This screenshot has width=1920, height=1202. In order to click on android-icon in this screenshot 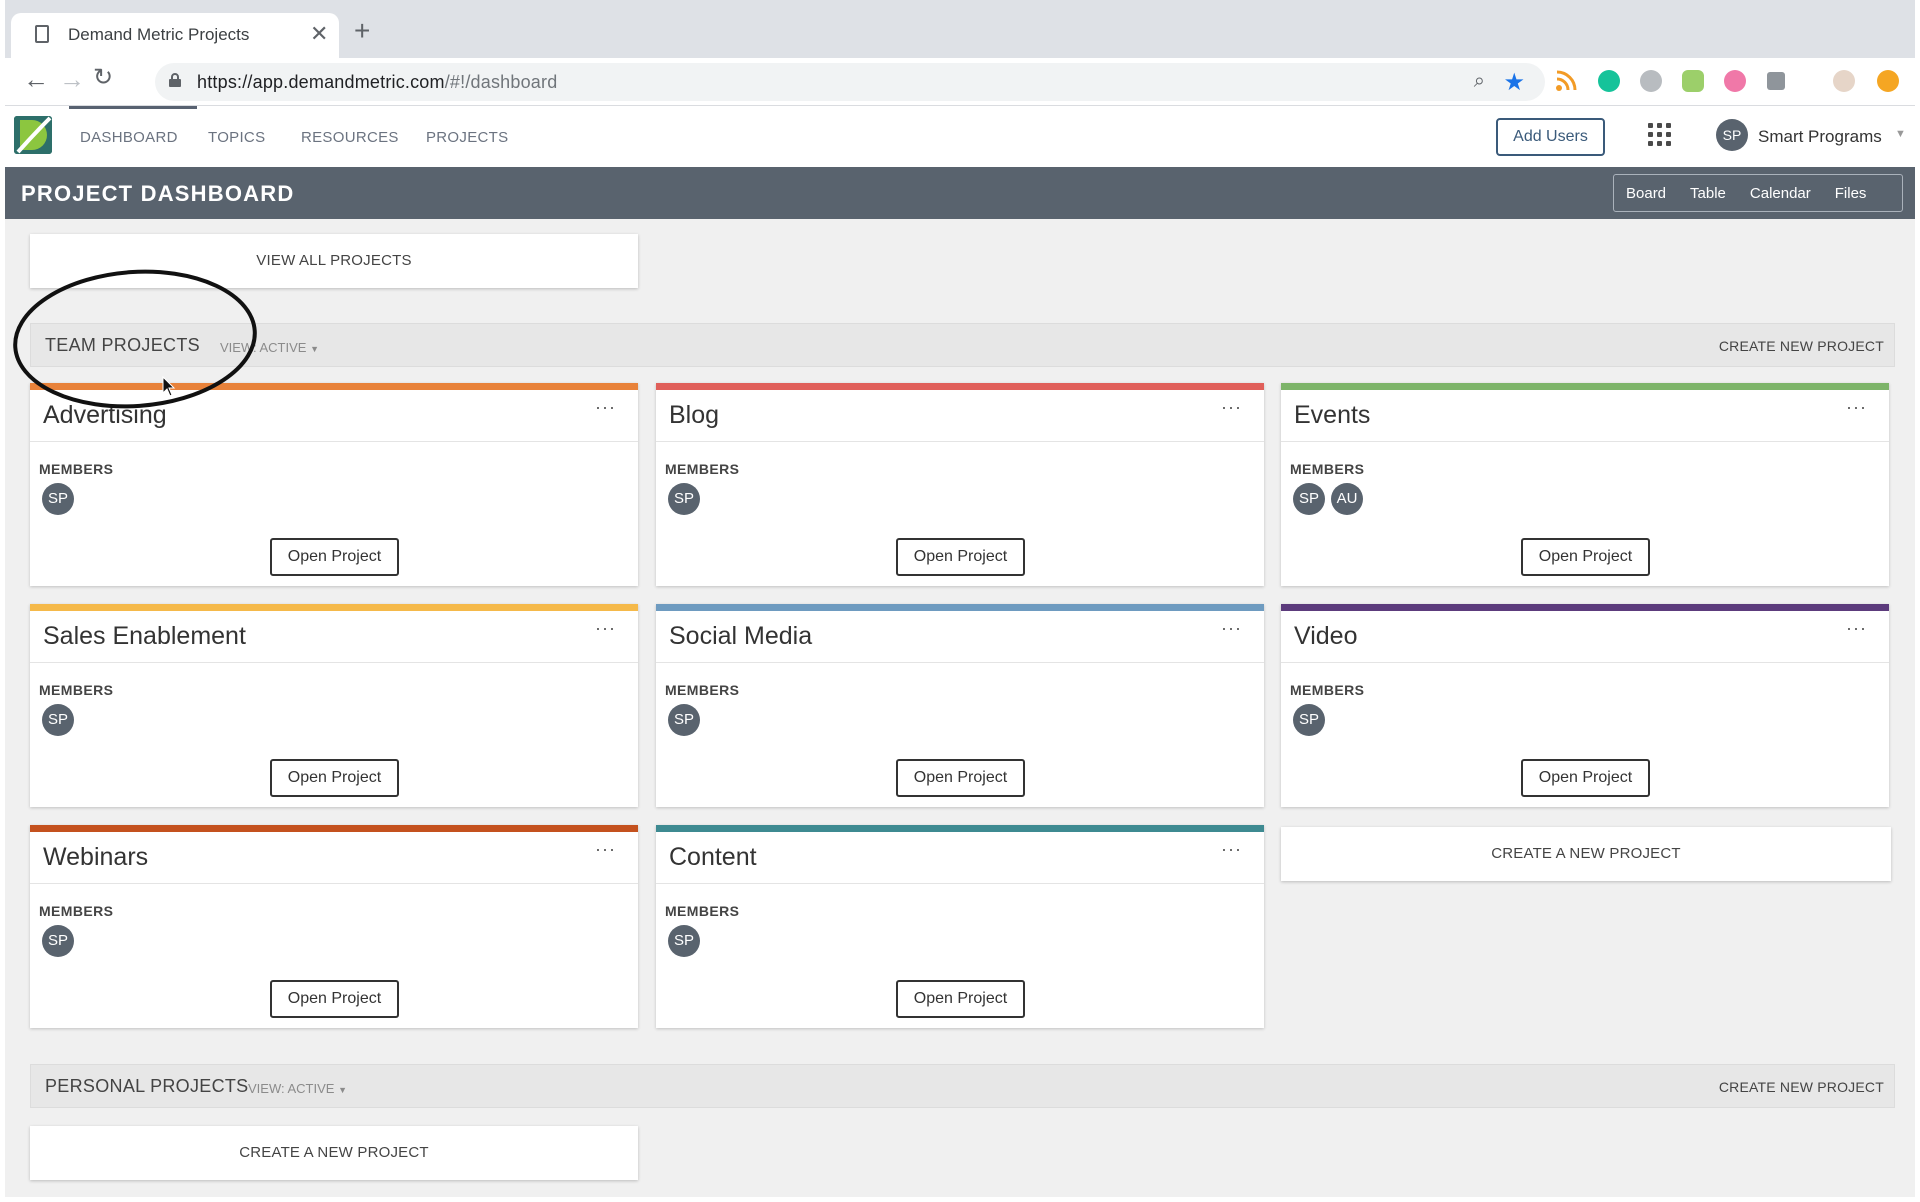, I will do `click(1693, 81)`.